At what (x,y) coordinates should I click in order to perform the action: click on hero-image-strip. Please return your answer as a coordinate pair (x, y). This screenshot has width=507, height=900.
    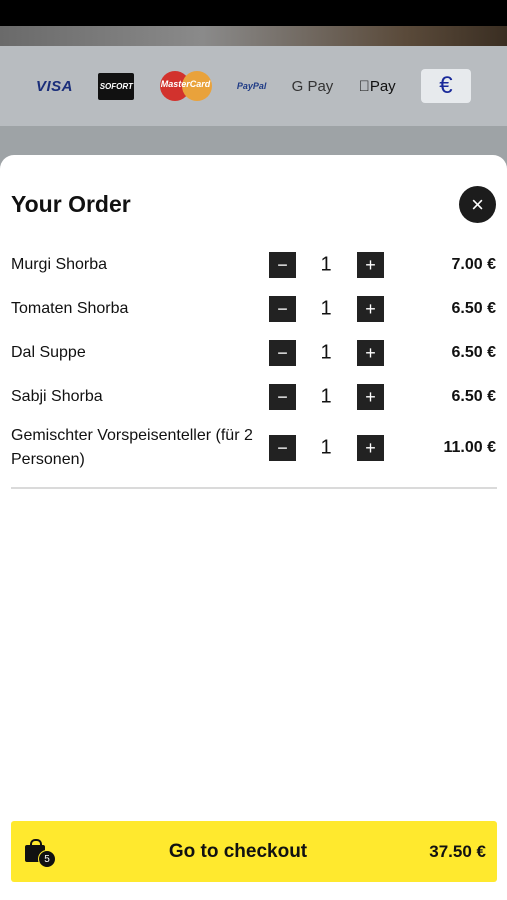
    Looking at the image, I should click on (253, 36).